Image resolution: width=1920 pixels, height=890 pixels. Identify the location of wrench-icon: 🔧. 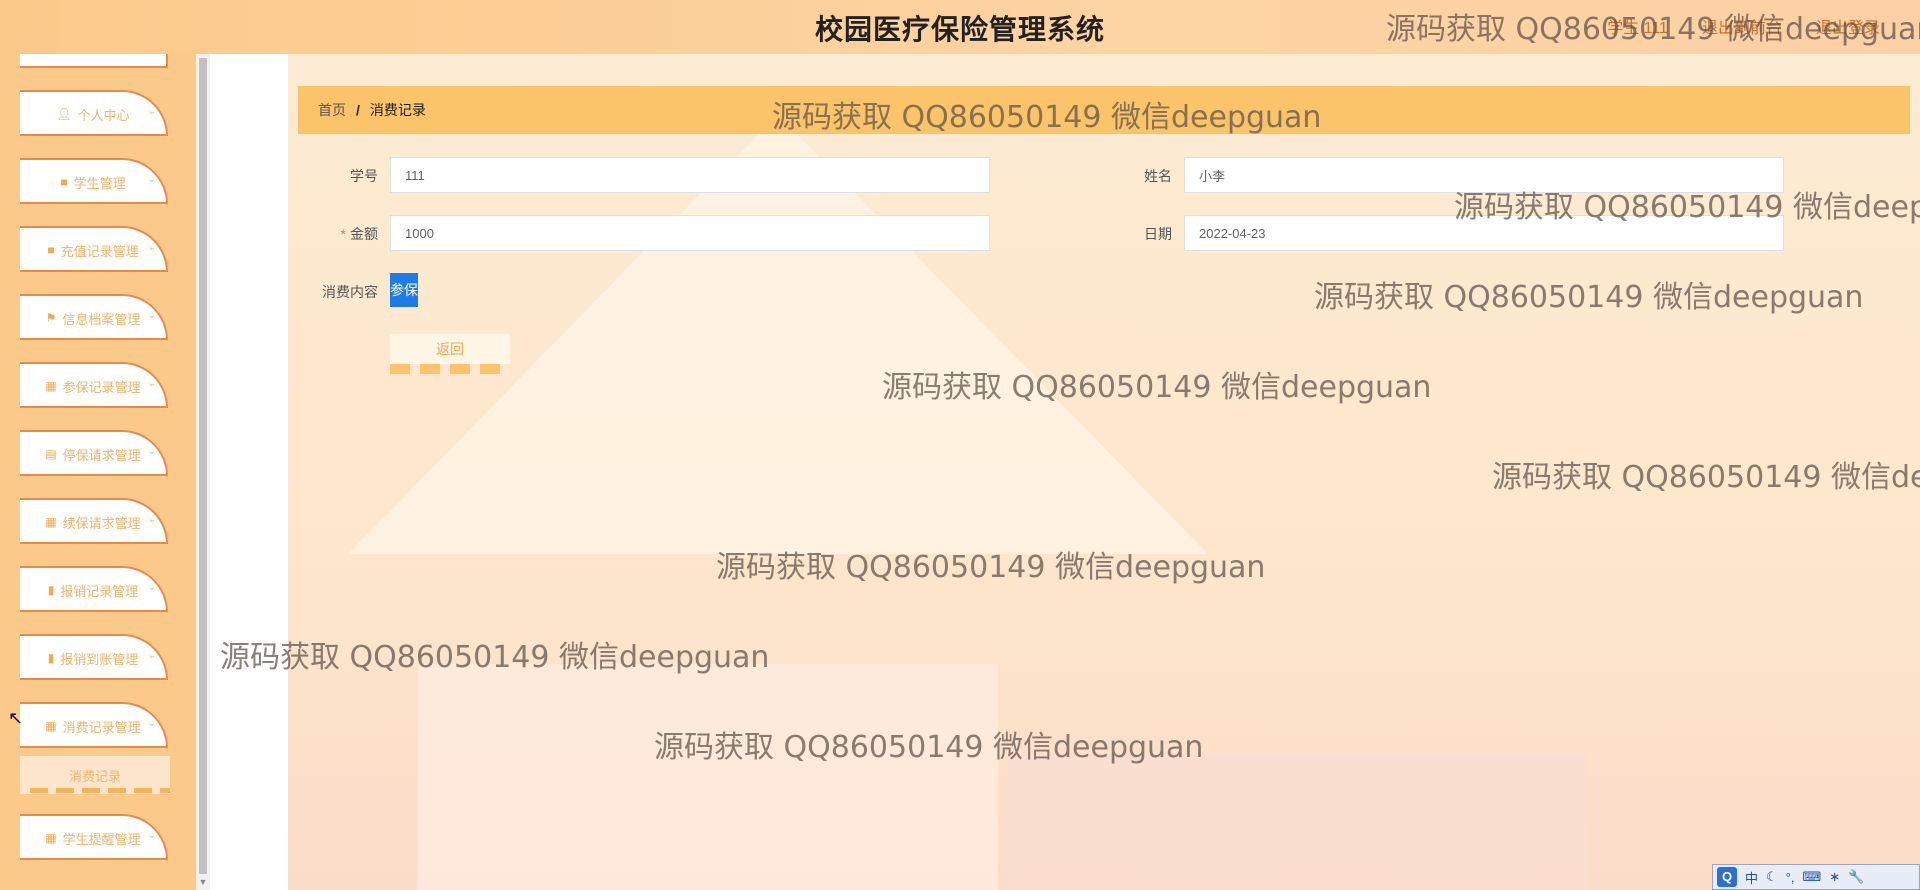
(1856, 877).